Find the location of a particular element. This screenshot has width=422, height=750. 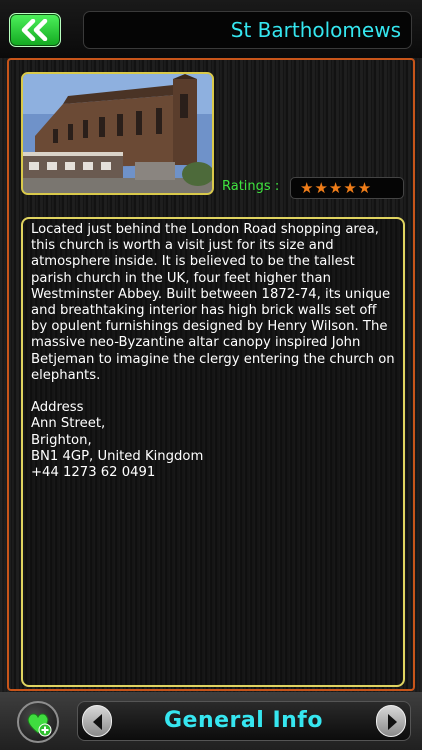

footer-bar: General Info is located at coordinates (211, 721).